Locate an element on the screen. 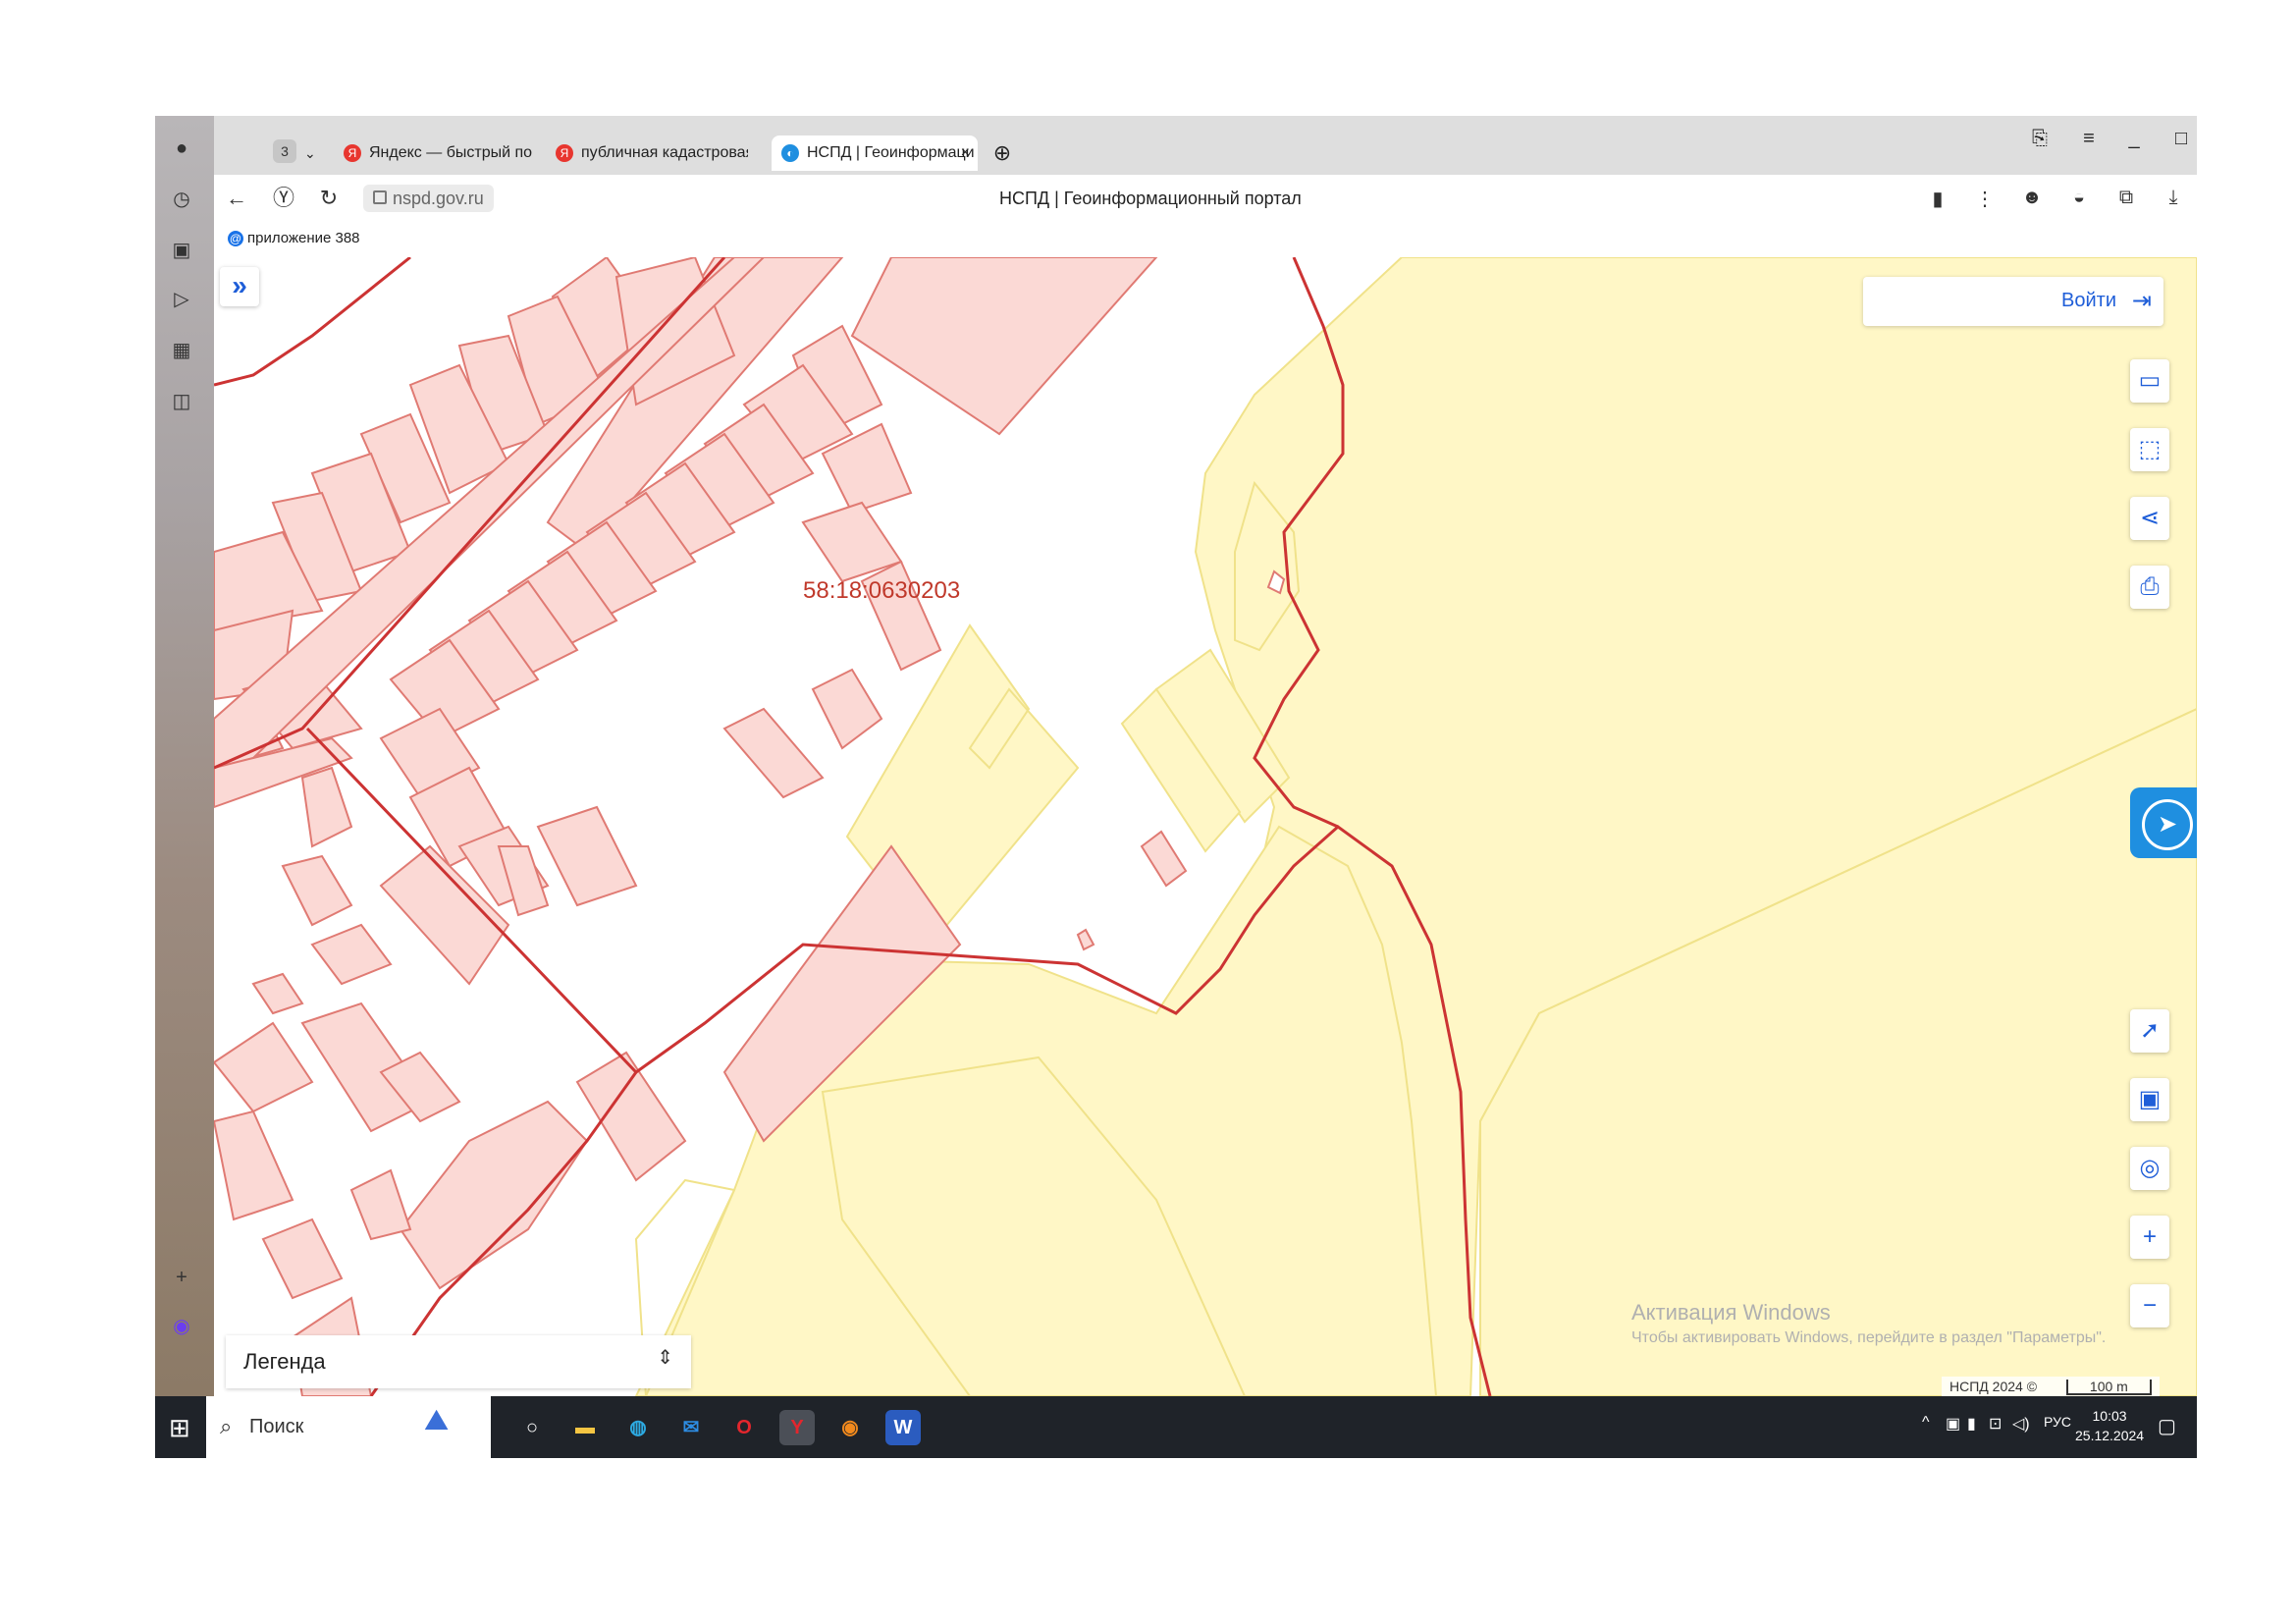  print-icon: ⎙ is located at coordinates (2150, 586).